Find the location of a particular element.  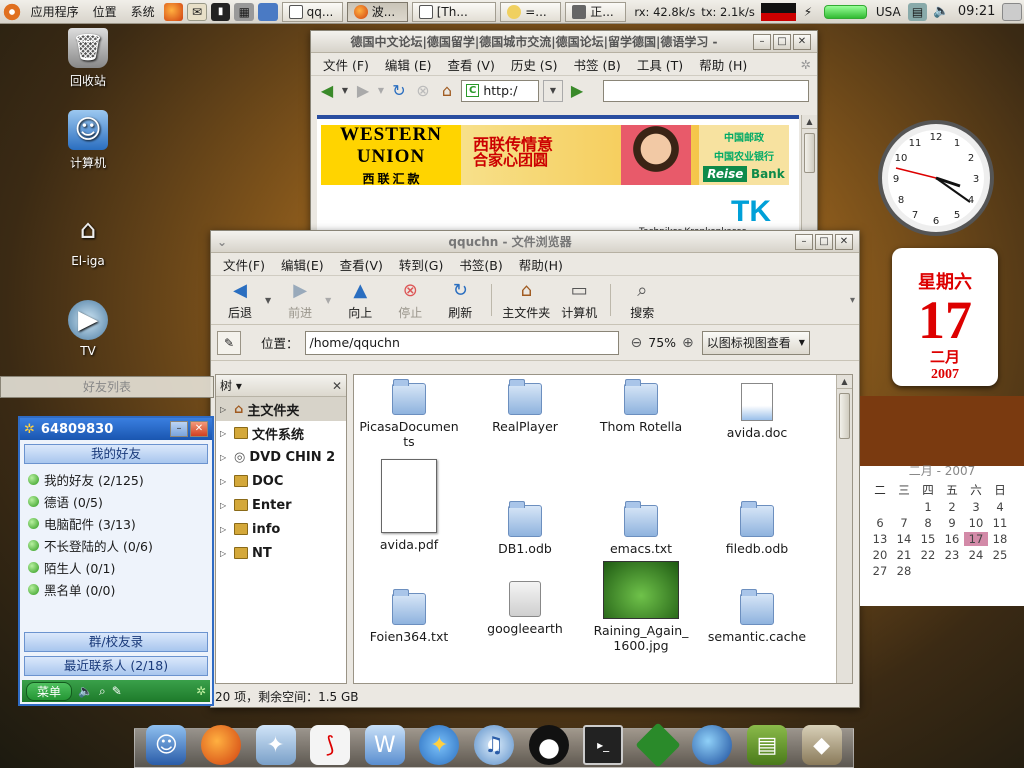

network-icon: ▤ is located at coordinates (917, 11).